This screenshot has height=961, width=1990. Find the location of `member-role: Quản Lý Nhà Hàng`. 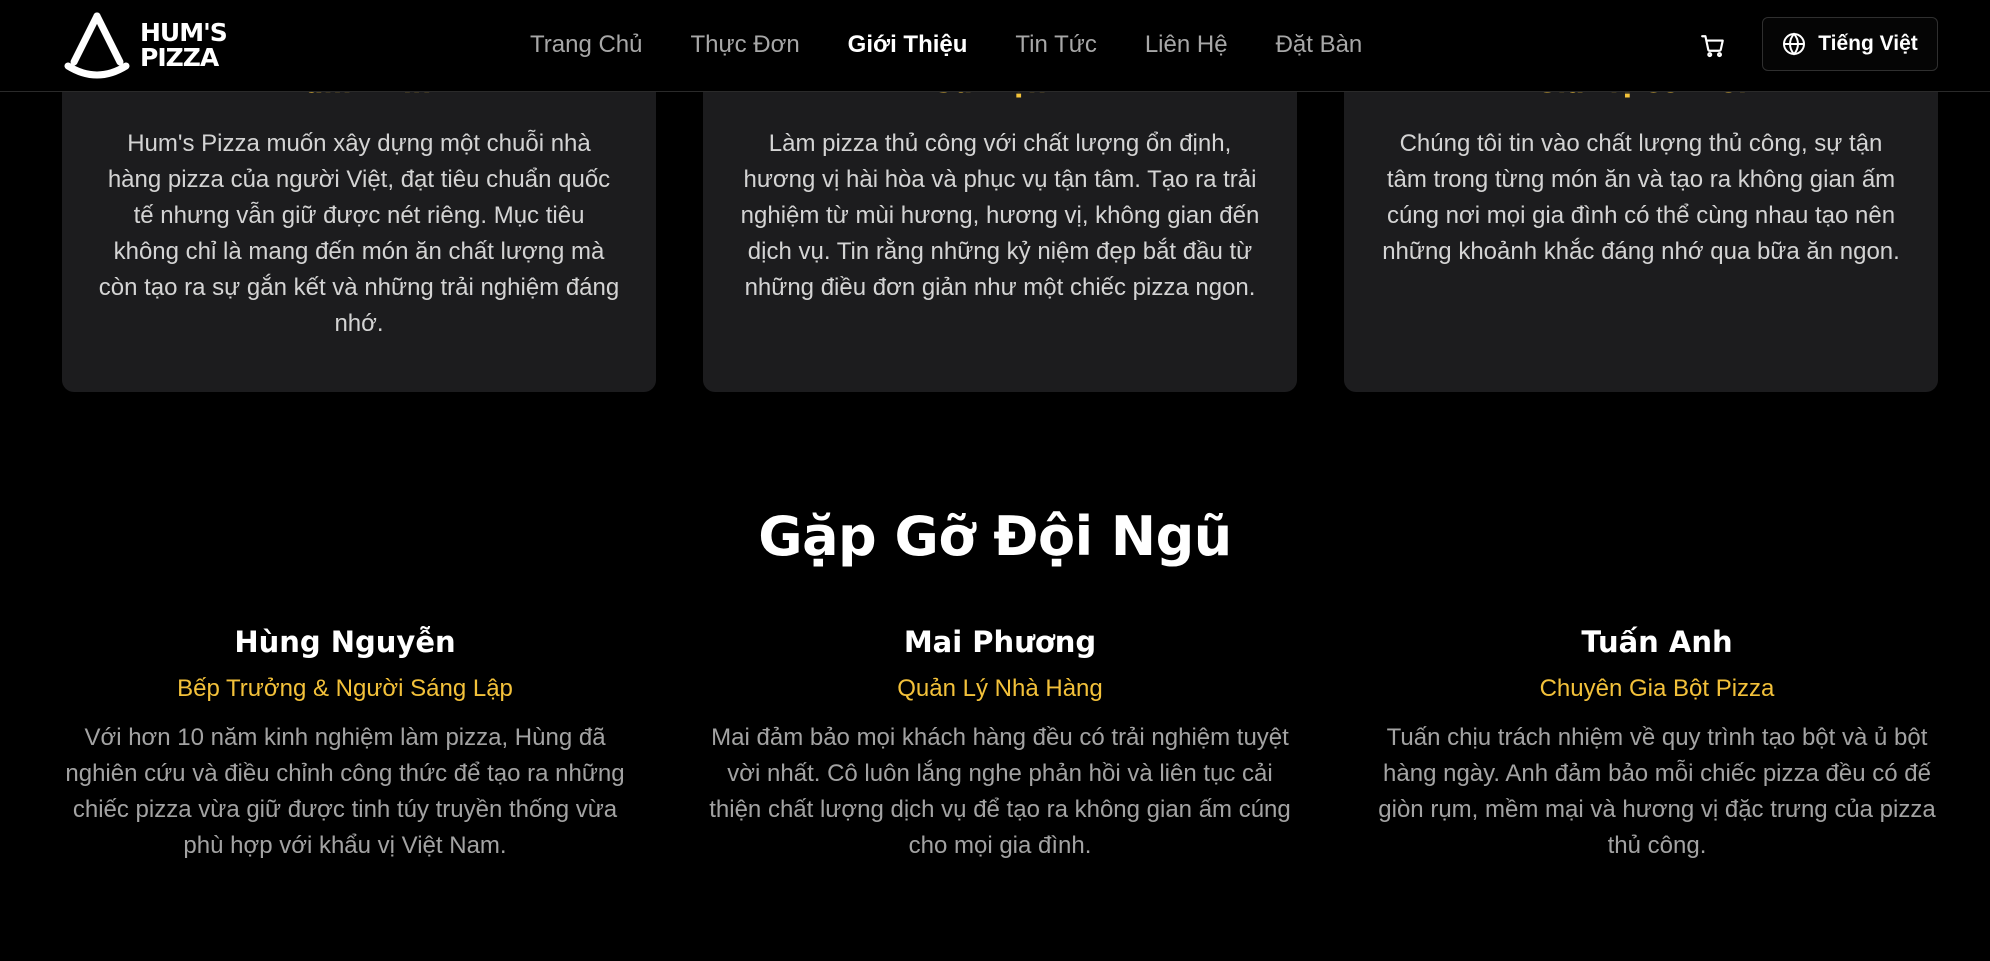

member-role: Quản Lý Nhà Hàng is located at coordinates (1000, 688).